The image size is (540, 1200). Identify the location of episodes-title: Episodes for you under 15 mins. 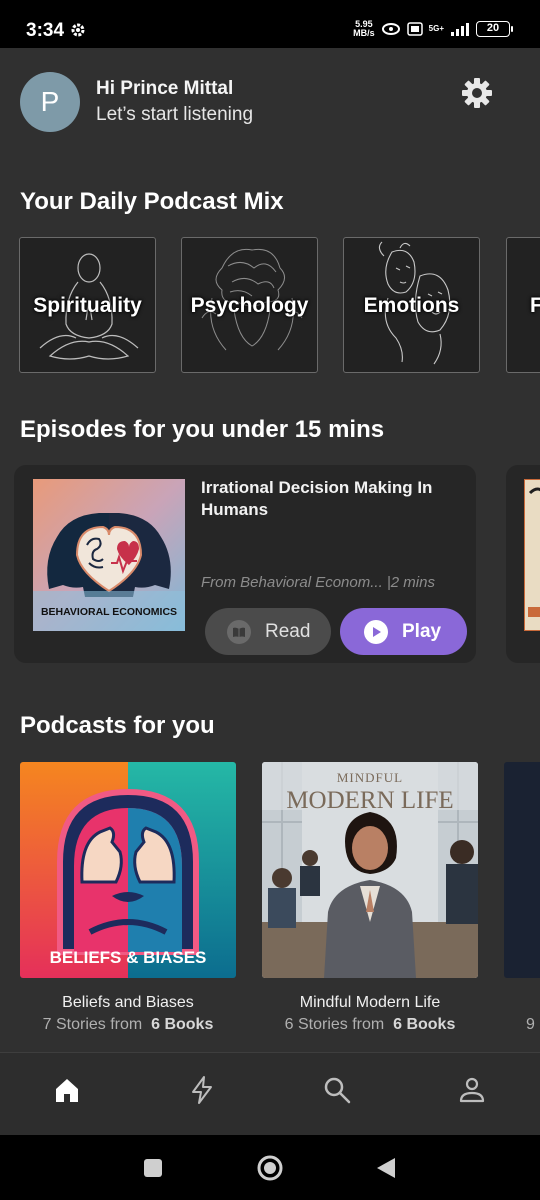
(202, 429).